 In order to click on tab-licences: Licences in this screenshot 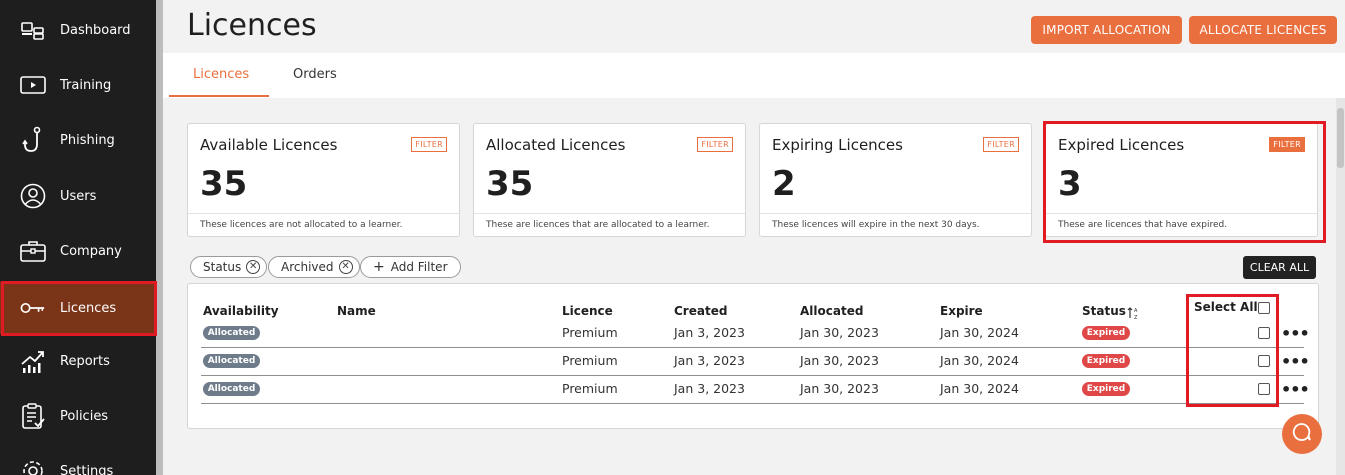, I will do `click(221, 74)`.